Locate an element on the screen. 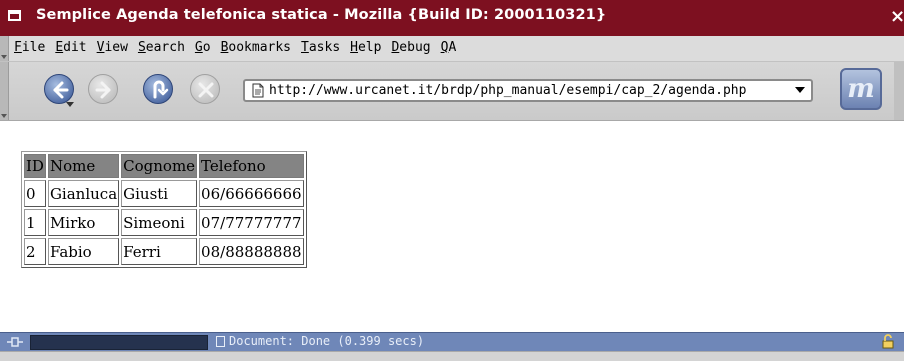 The height and width of the screenshot is (361, 904). table-row: 1 Mirko Simeoni 07/77777777 is located at coordinates (164, 222).